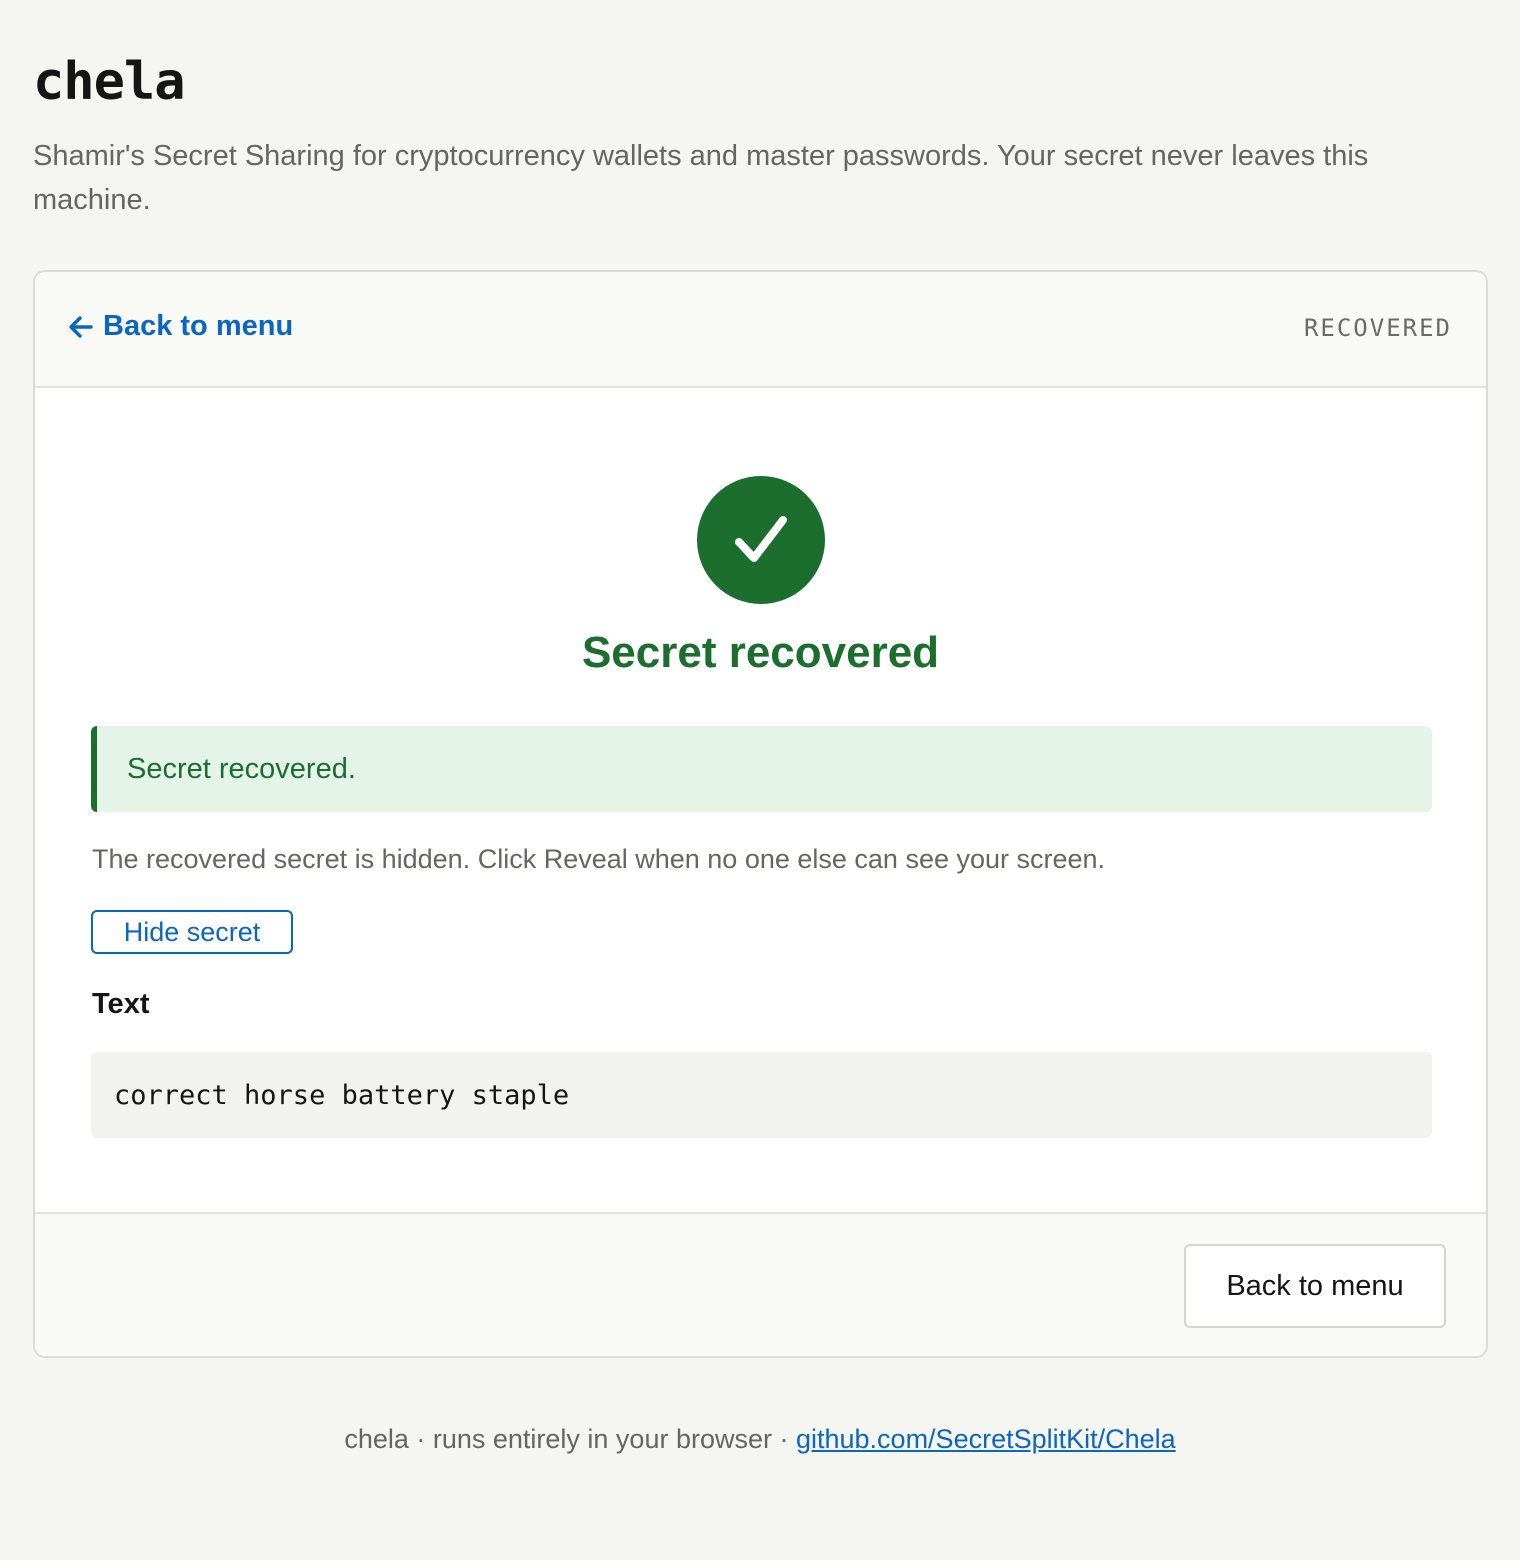 The image size is (1520, 1560). What do you see at coordinates (109, 82) in the screenshot?
I see `app-title: chela` at bounding box center [109, 82].